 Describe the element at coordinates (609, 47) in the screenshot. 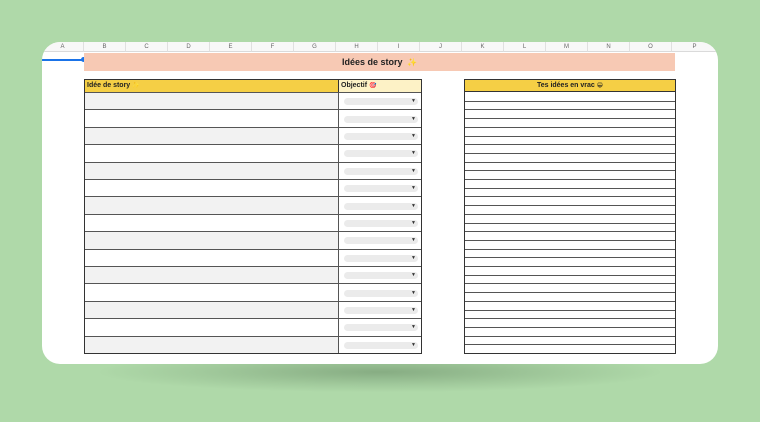

I see `column-header-n: N` at that location.